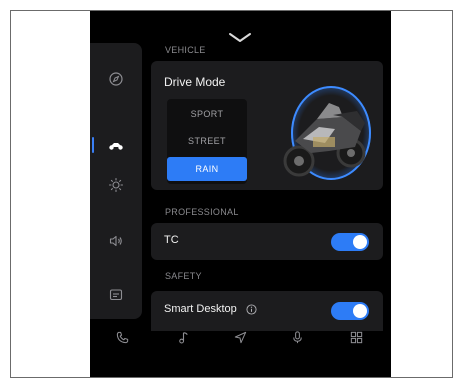  I want to click on motorcycle-image, so click(327, 133).